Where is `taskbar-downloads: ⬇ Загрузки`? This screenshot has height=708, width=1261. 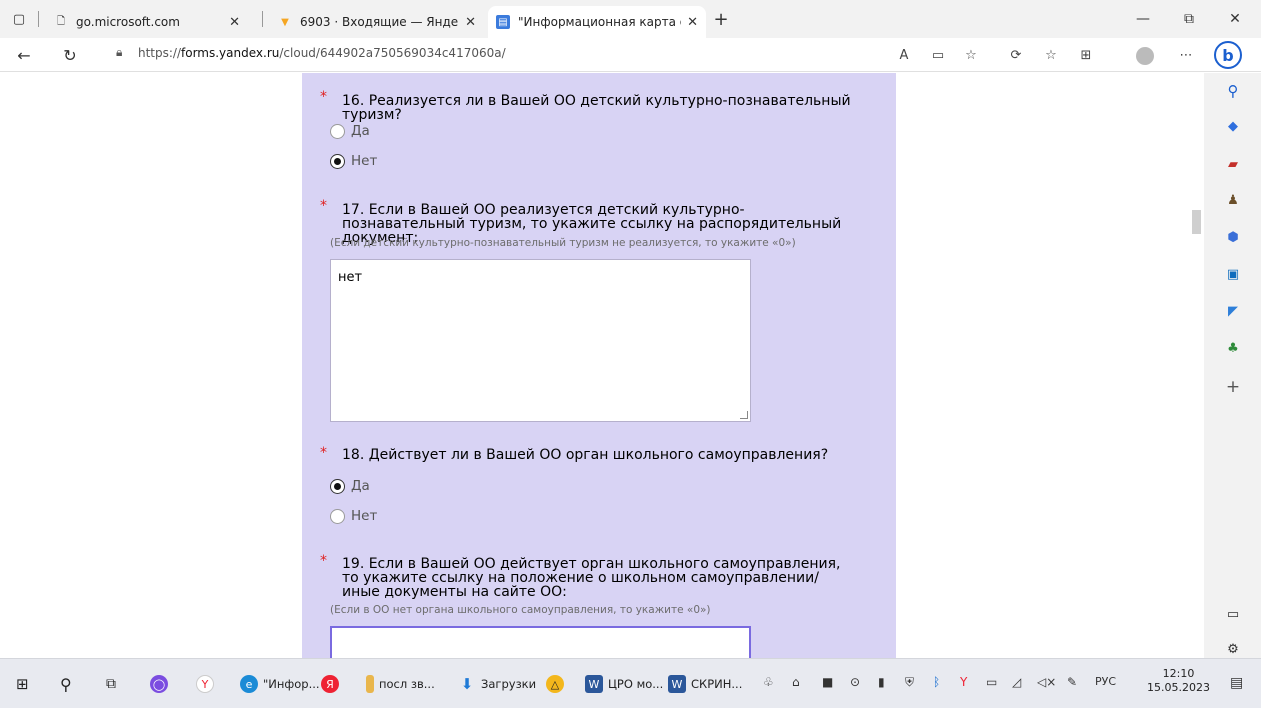
taskbar-downloads: ⬇ Загрузки is located at coordinates (497, 684).